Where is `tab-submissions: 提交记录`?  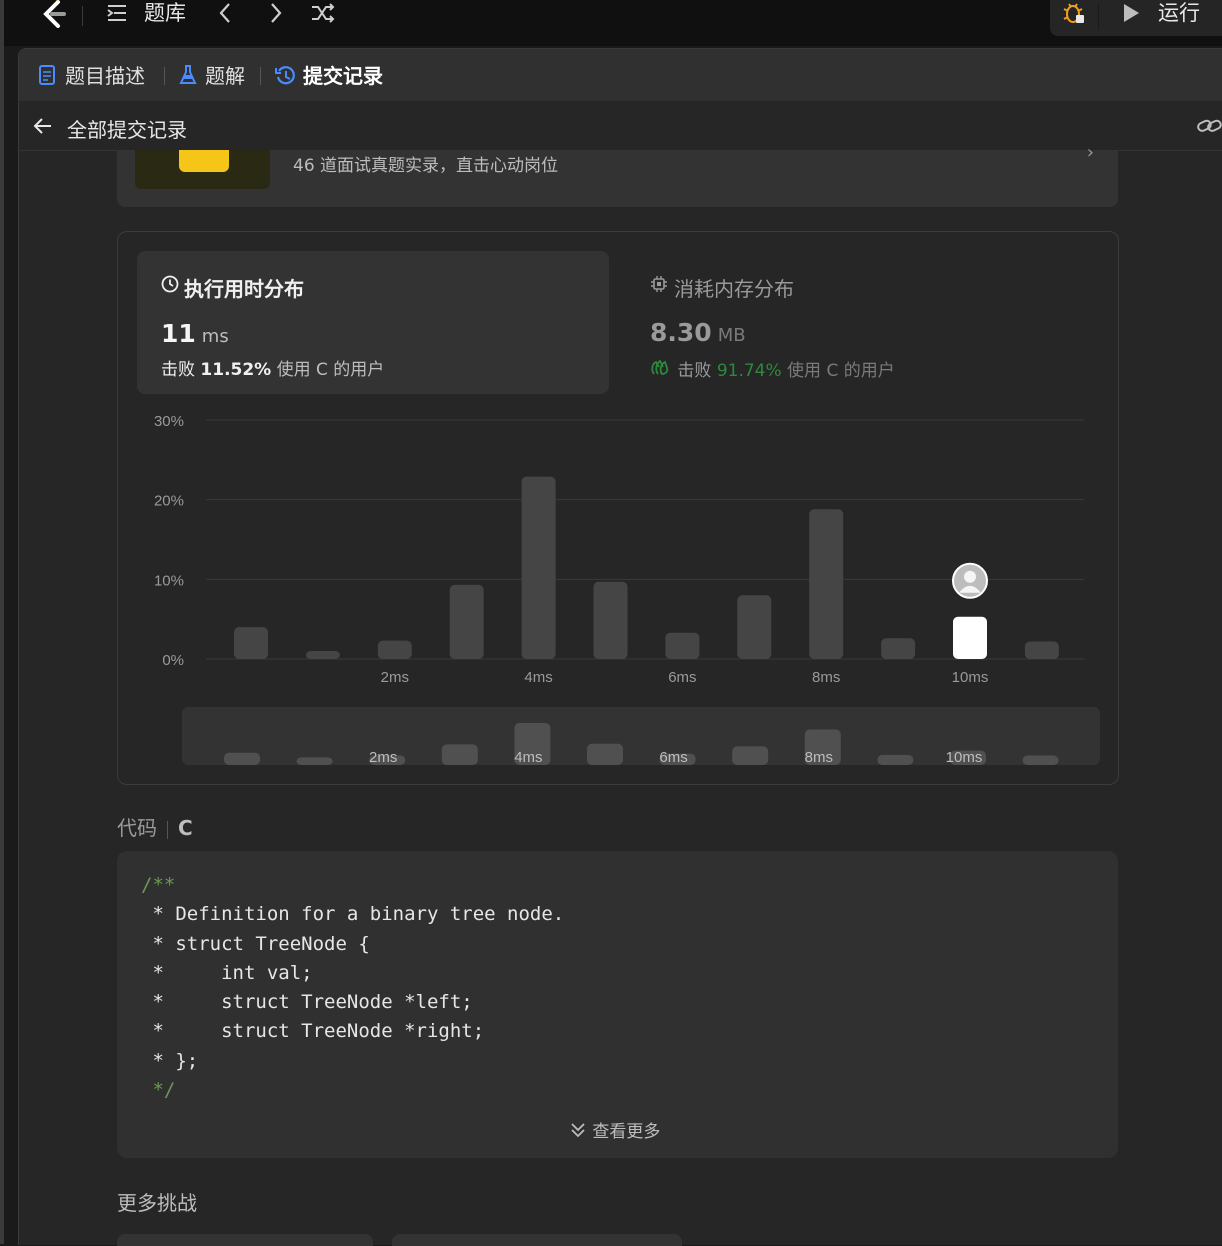
tab-submissions: 提交记录 is located at coordinates (343, 76).